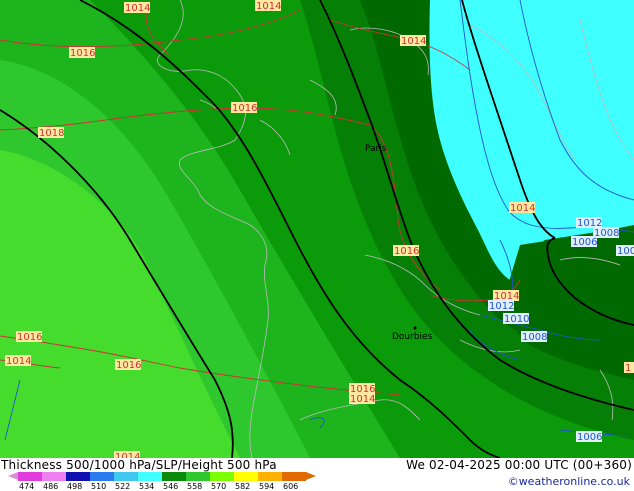 The width and height of the screenshot is (634, 491). Describe the element at coordinates (311, 476) in the screenshot. I see `legend-right-arrow-icon` at that location.